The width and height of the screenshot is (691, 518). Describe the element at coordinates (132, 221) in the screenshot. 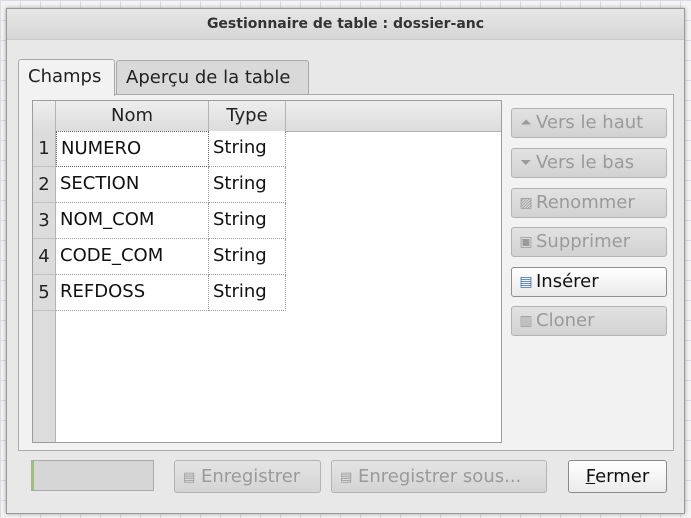

I see `field-name-cell: NOM_COM` at that location.